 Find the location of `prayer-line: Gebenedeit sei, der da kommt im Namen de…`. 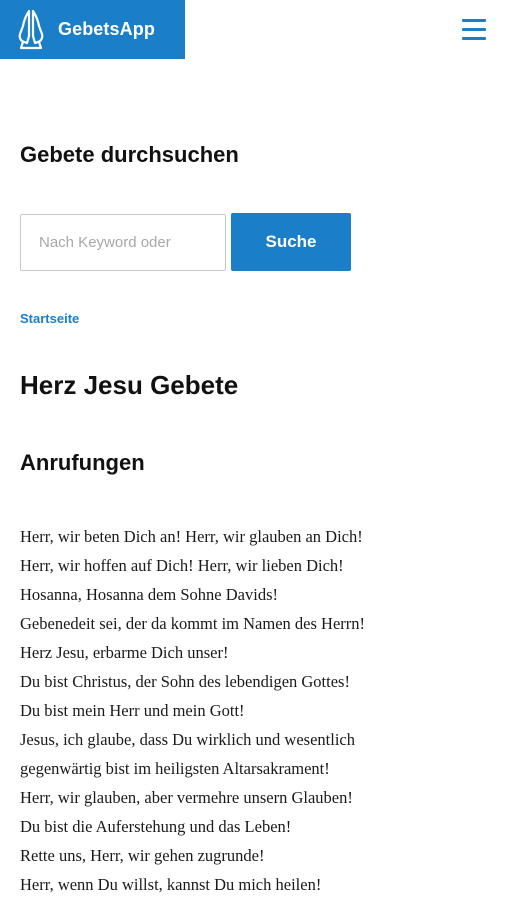

prayer-line: Gebenedeit sei, der da kommt im Namen de… is located at coordinates (193, 623).